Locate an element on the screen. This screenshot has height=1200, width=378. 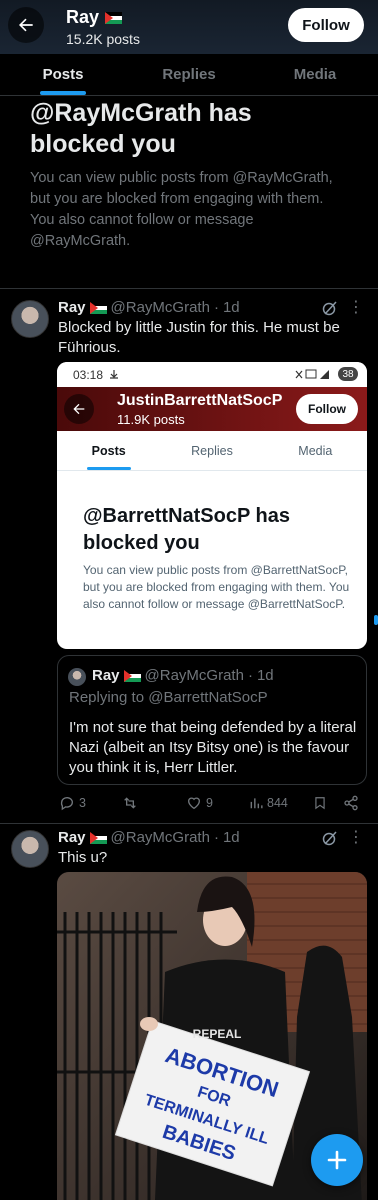
post-count: 15.2K posts is located at coordinates (103, 39).